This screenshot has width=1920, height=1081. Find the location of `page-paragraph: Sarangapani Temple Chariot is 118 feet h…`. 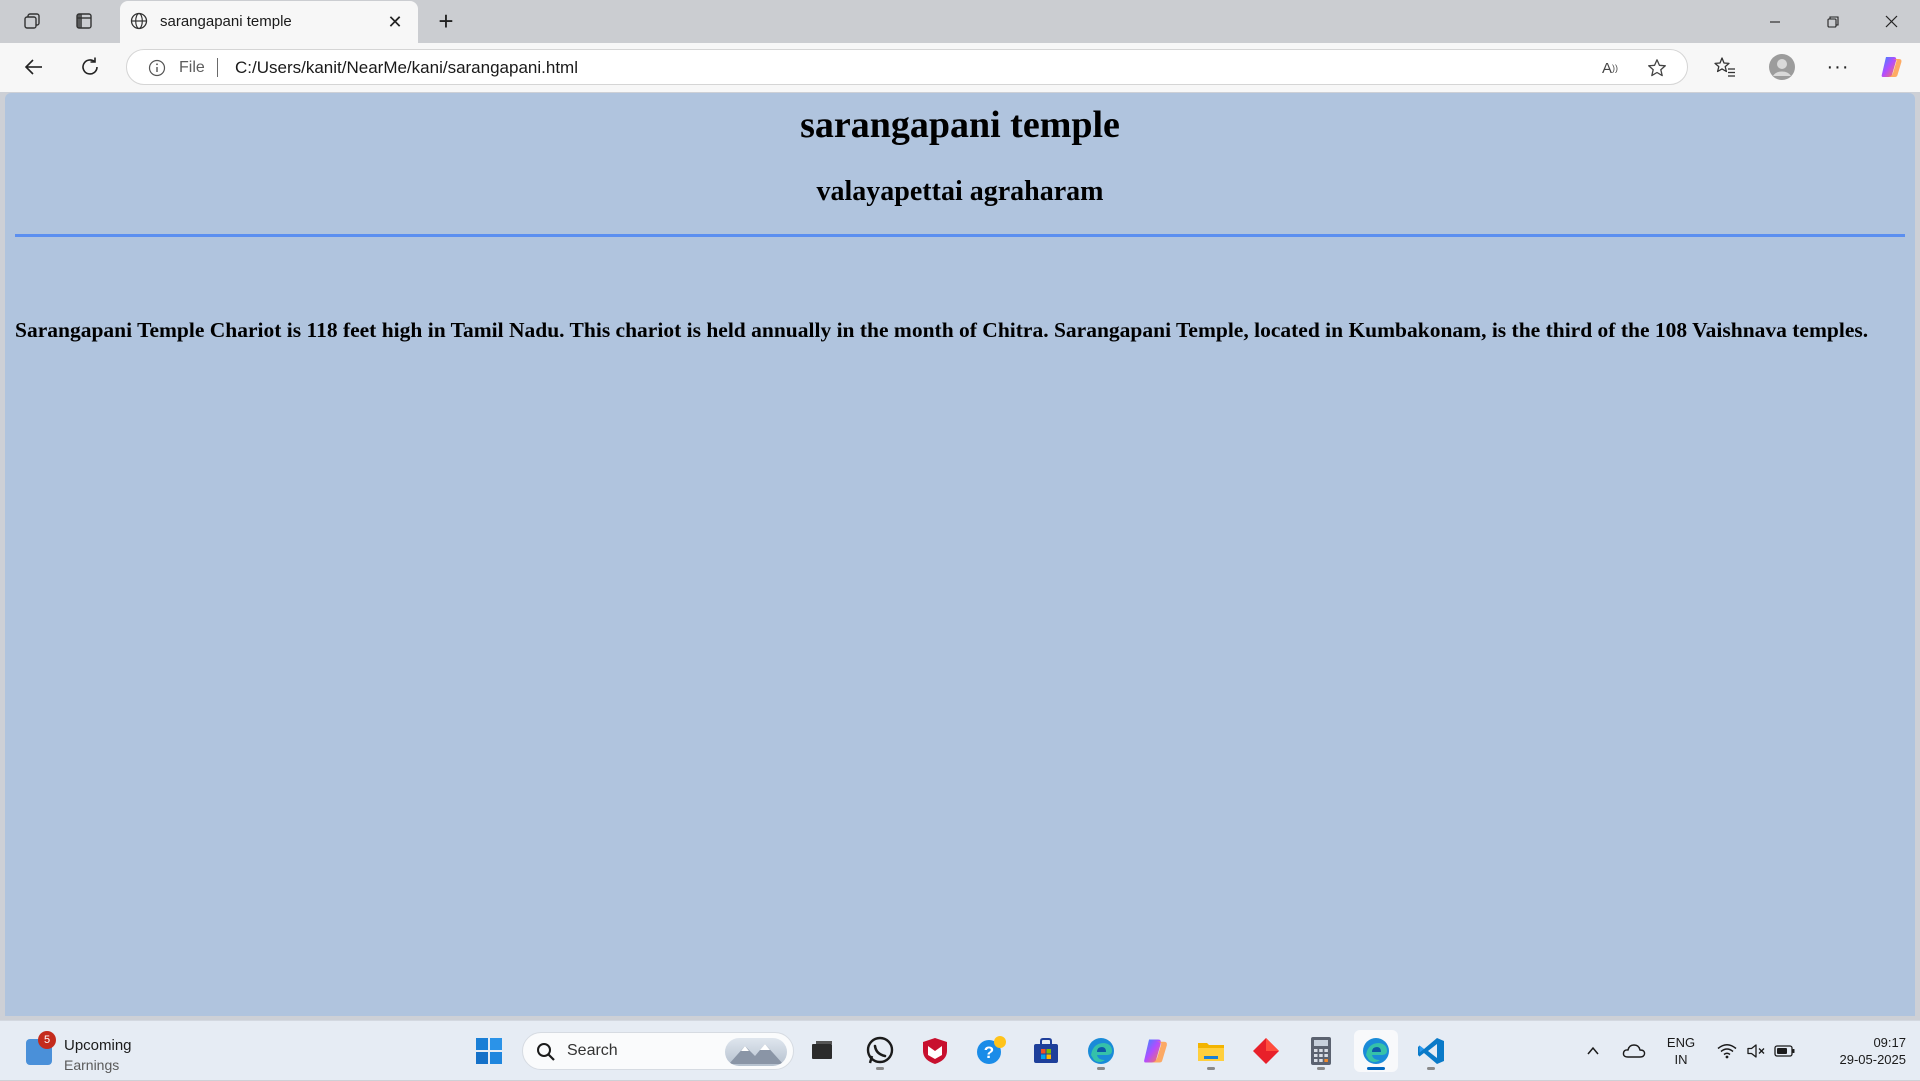

page-paragraph: Sarangapani Temple Chariot is 118 feet h… is located at coordinates (942, 330).